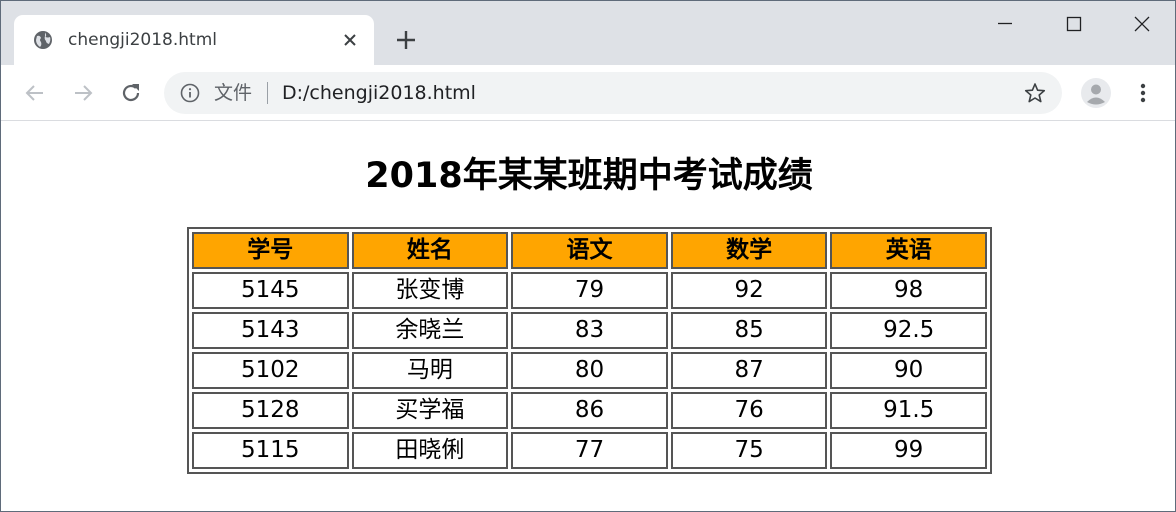 The image size is (1176, 512). I want to click on more-menu-icon, so click(1143, 93).